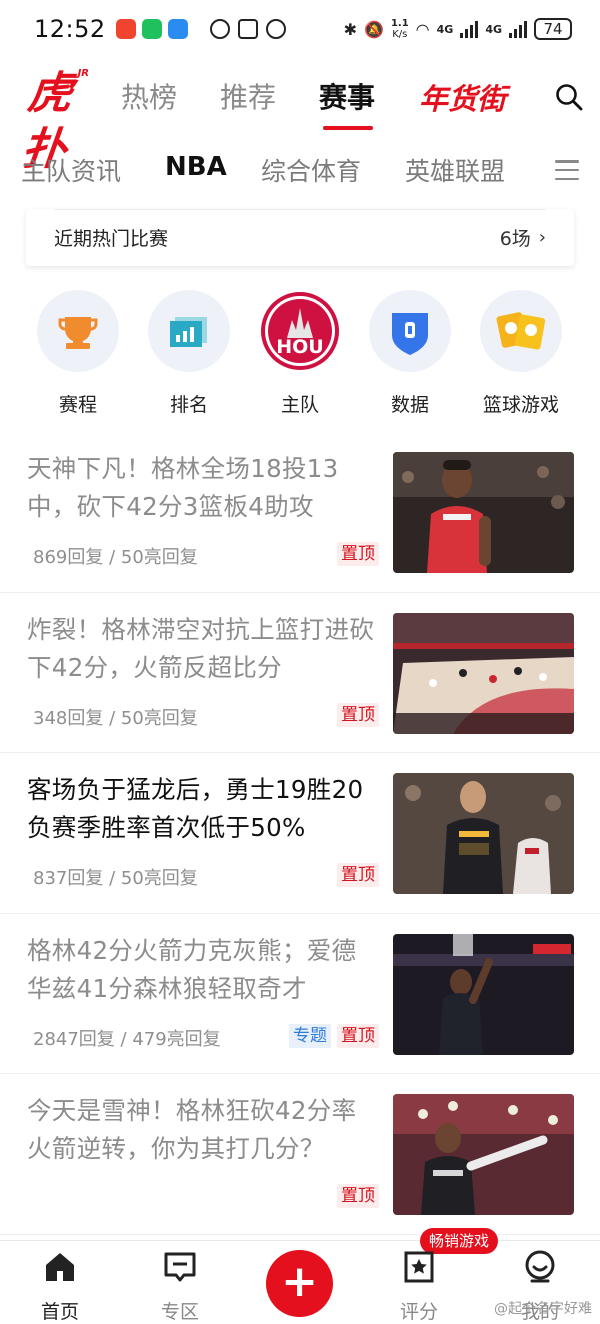 The image size is (600, 1324). Describe the element at coordinates (180, 1267) in the screenshot. I see `chat-box-icon` at that location.